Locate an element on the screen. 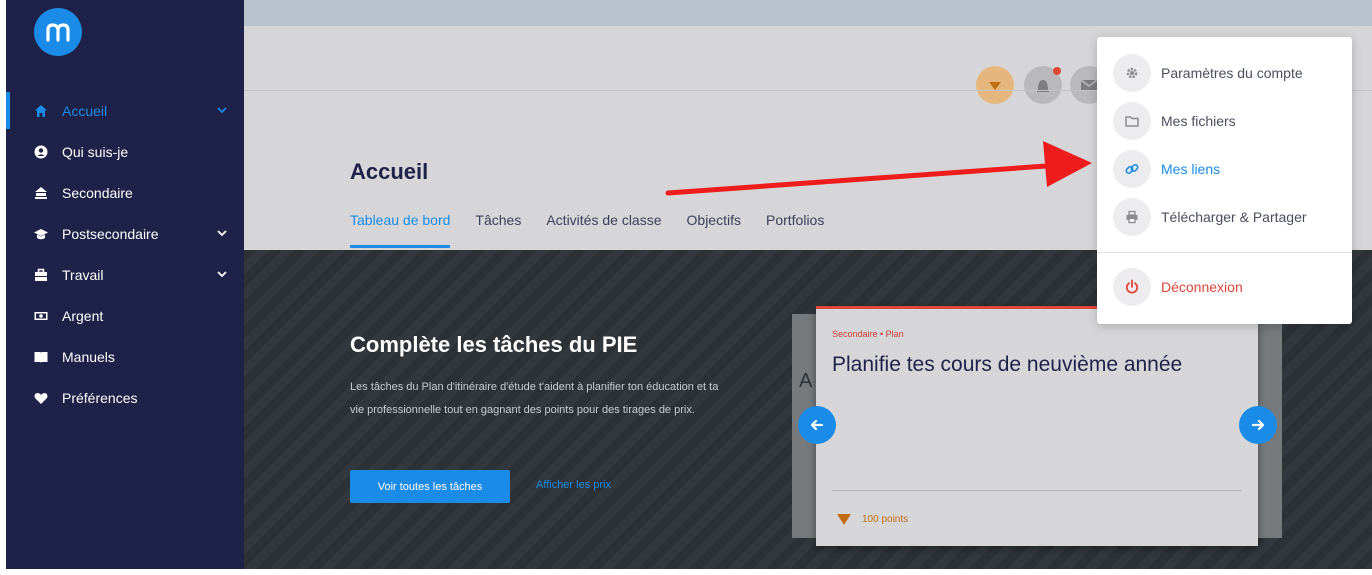  hero-title: Complète les tâches du PIE is located at coordinates (494, 344).